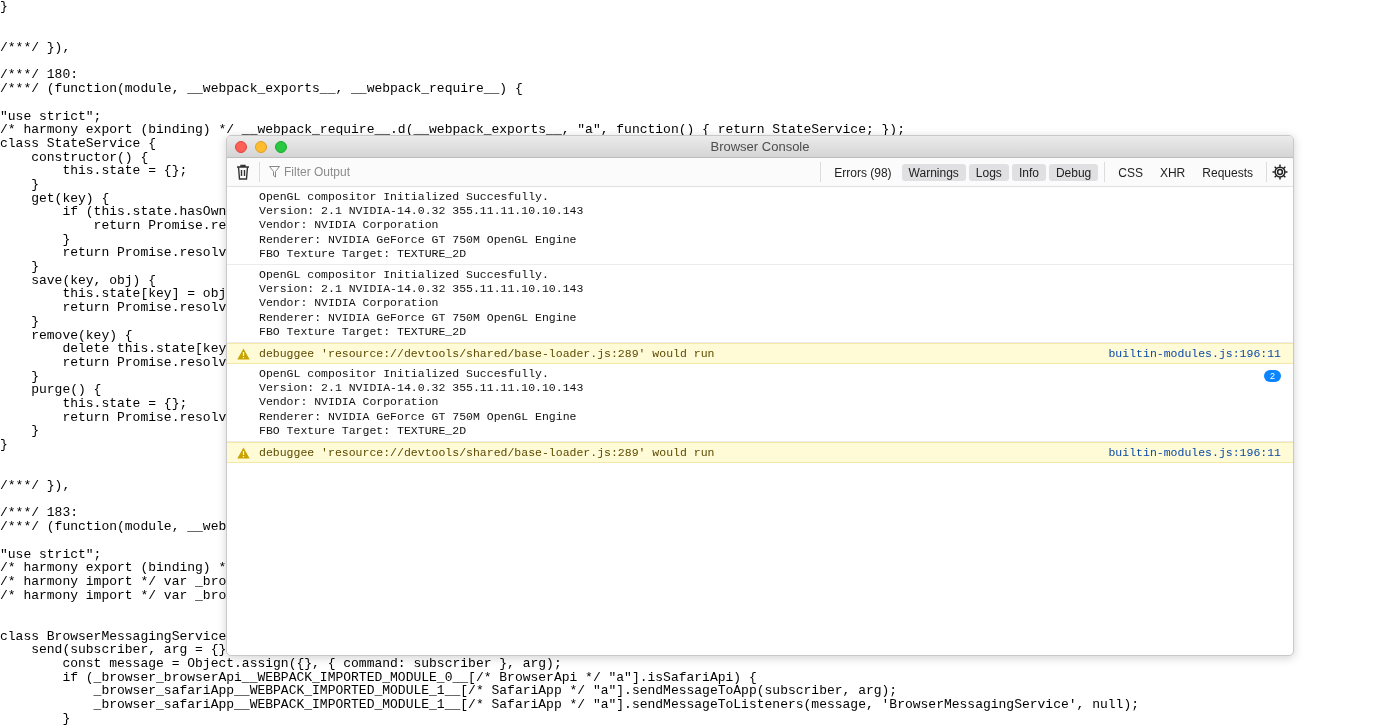 This screenshot has width=1376, height=726. What do you see at coordinates (39, 513) in the screenshot?
I see `code-line: /***/ 183:` at bounding box center [39, 513].